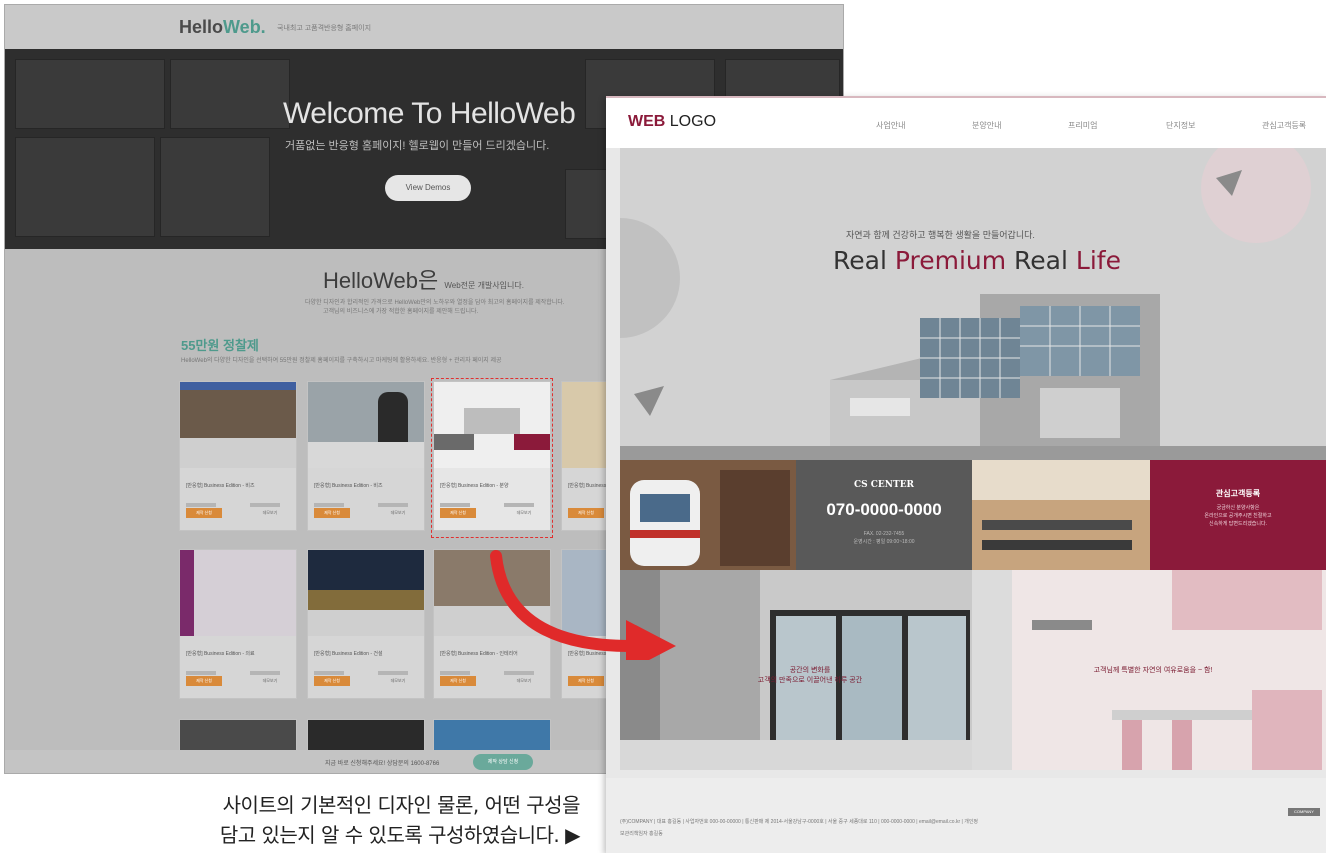 The width and height of the screenshot is (1326, 853). I want to click on cs-info: FAX. 02-232-7455 운영시간 : 평일 09:00~18:00, so click(884, 538).